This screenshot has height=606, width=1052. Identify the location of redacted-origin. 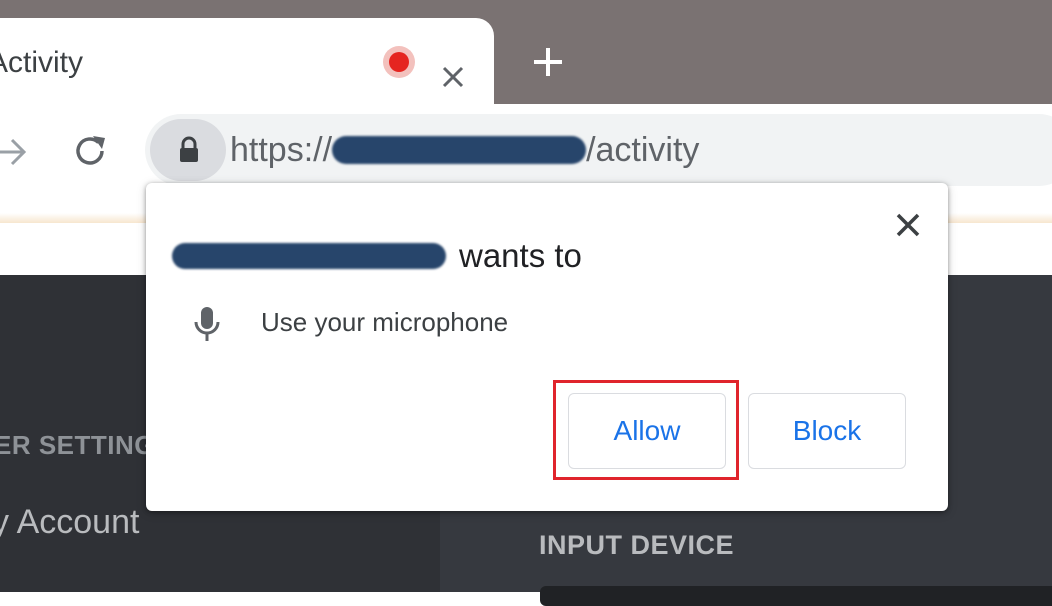
(309, 256).